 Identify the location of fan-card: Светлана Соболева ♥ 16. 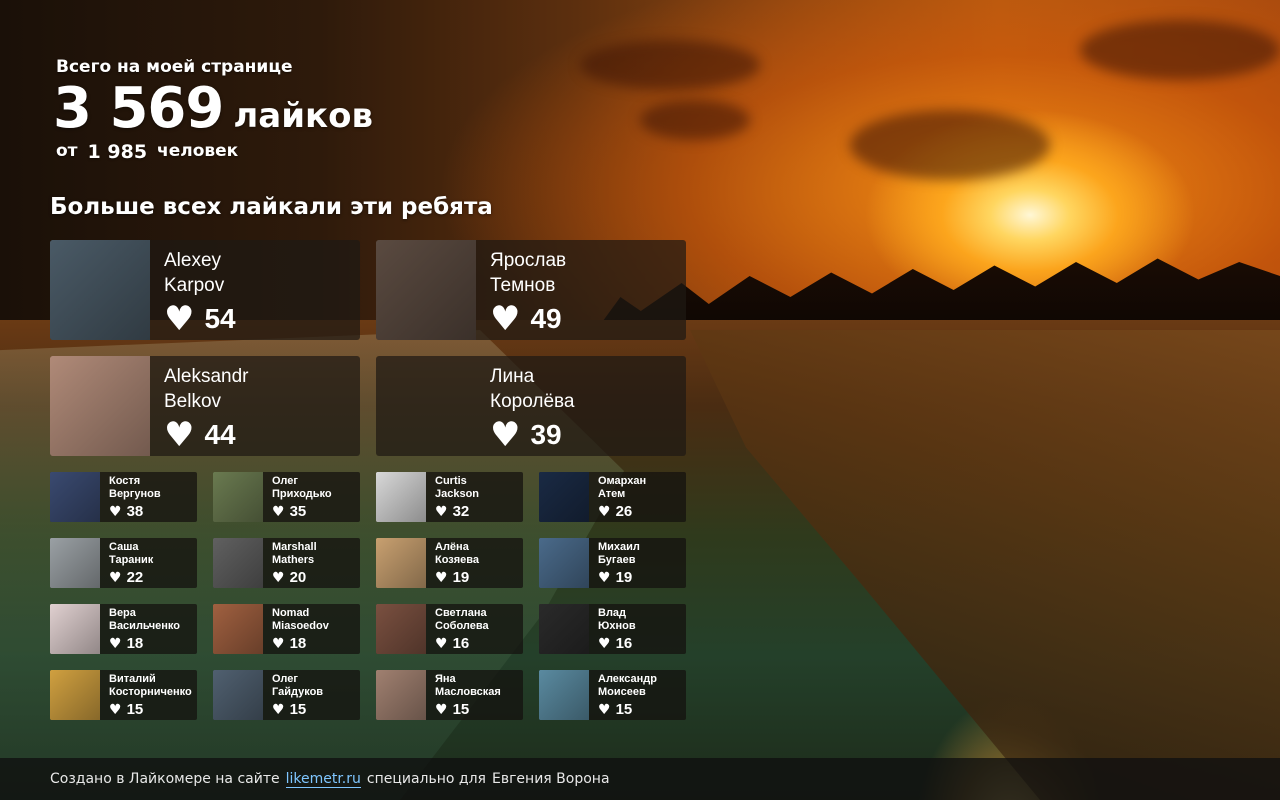
(449, 629).